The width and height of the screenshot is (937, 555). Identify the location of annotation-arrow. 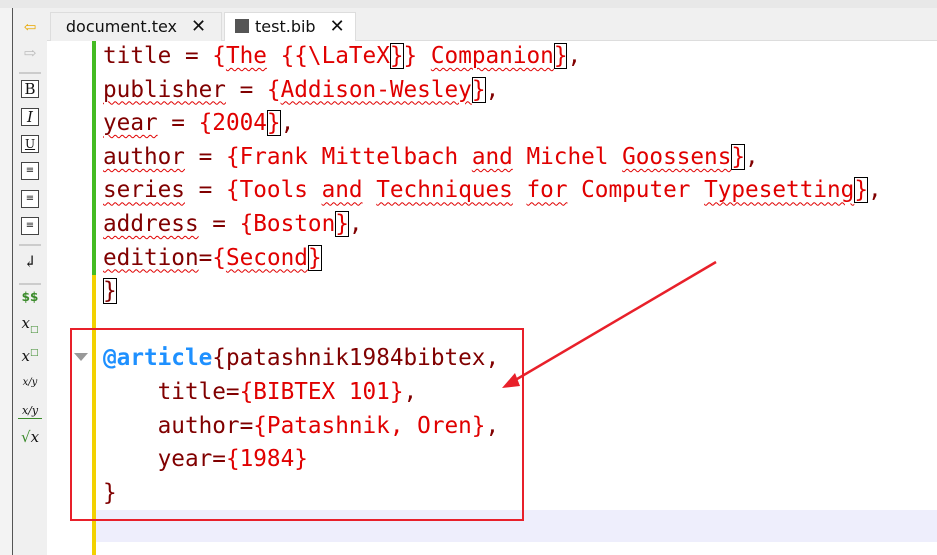
(609, 324).